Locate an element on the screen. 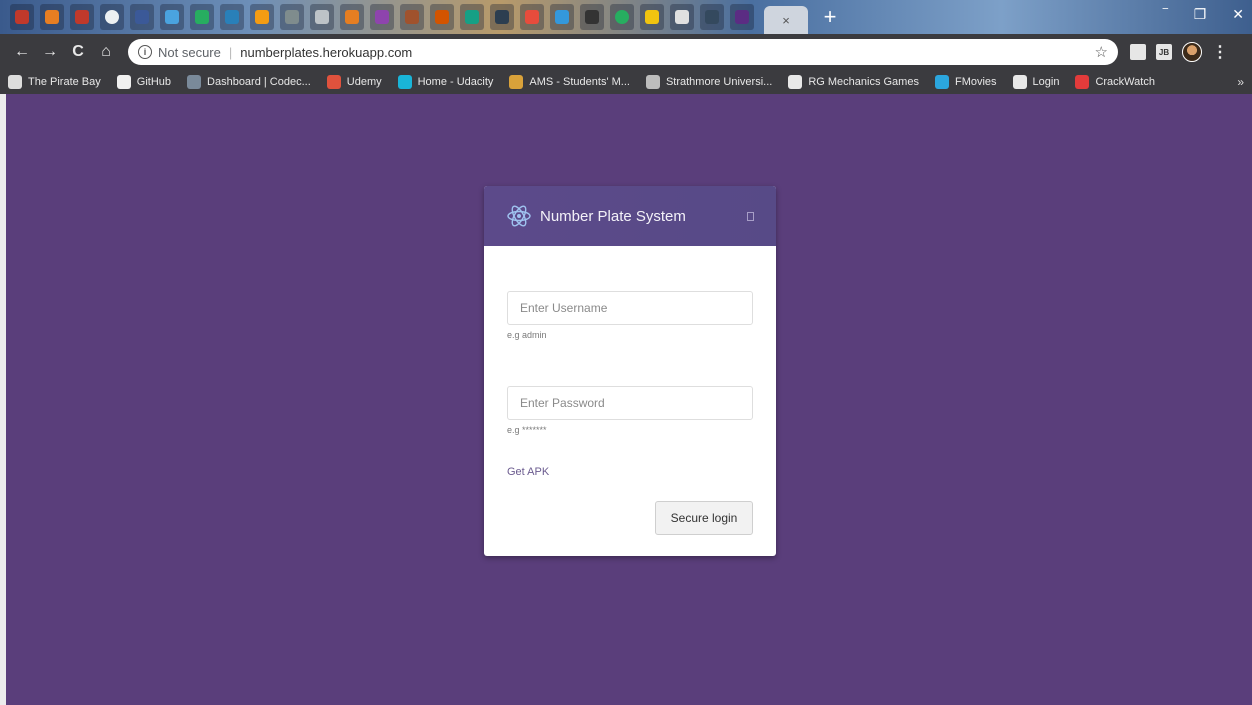  home-icon: ⌂ is located at coordinates (106, 52).